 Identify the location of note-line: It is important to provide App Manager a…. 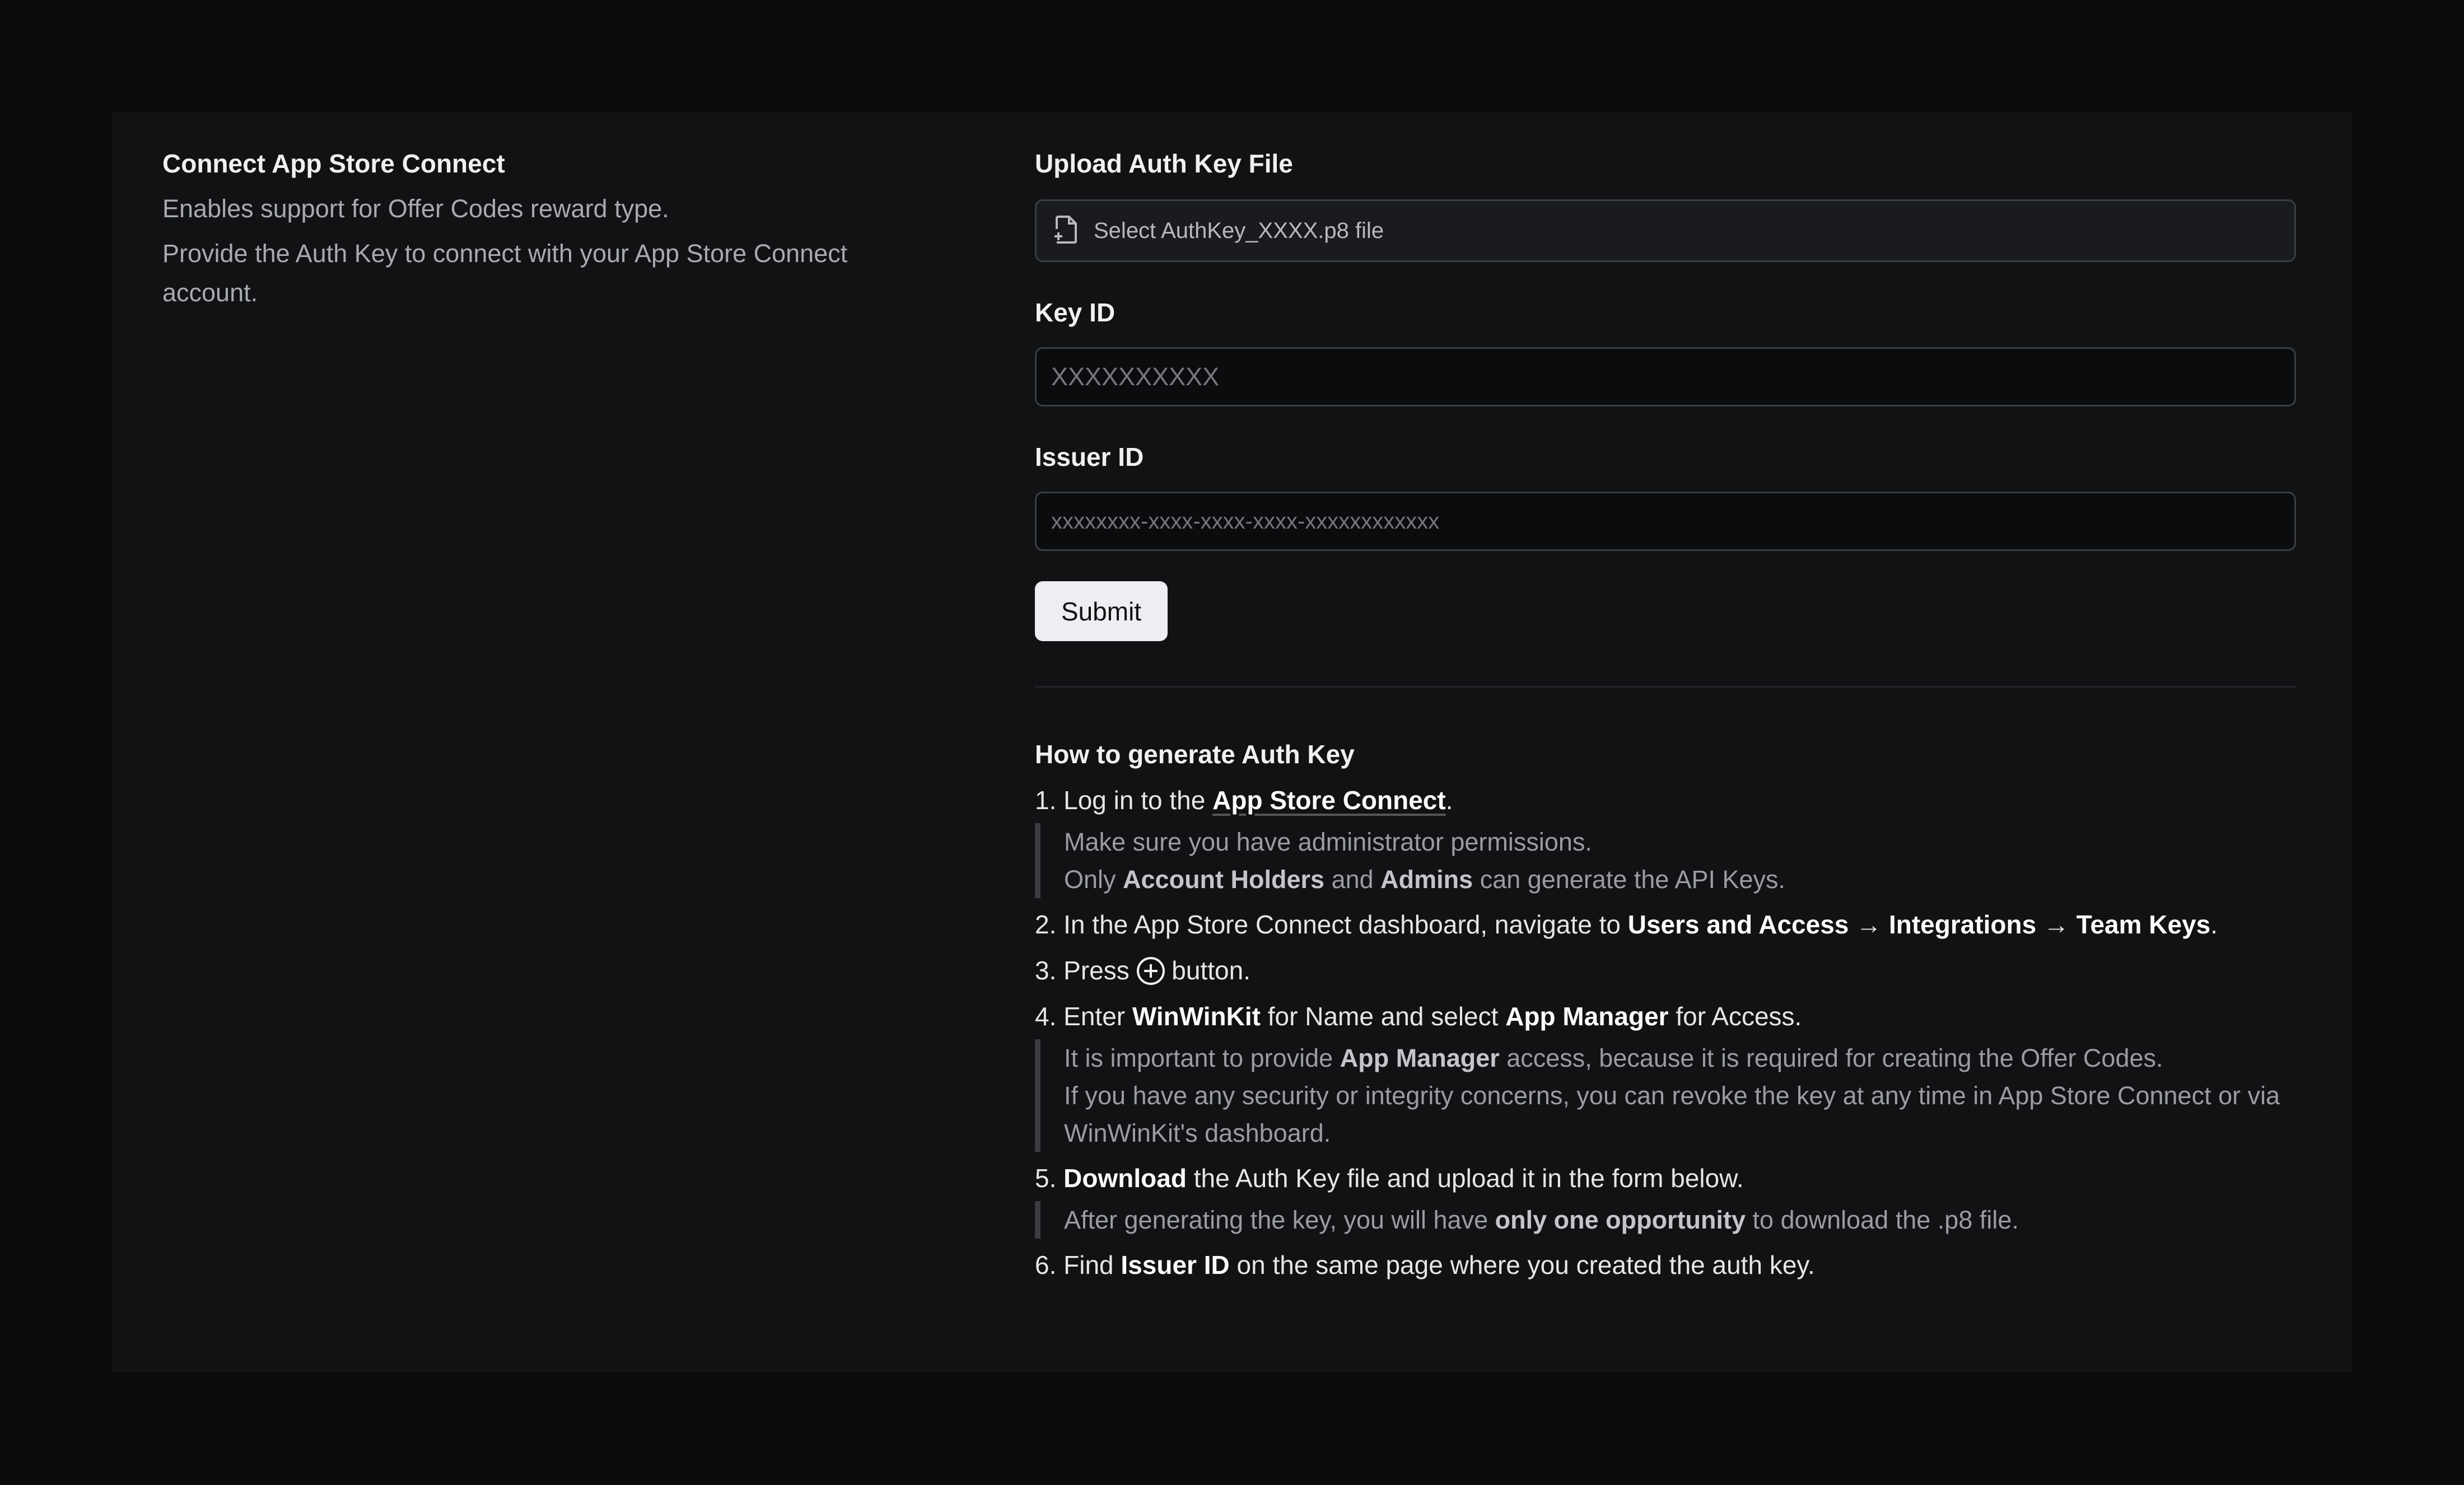
(1680, 1058).